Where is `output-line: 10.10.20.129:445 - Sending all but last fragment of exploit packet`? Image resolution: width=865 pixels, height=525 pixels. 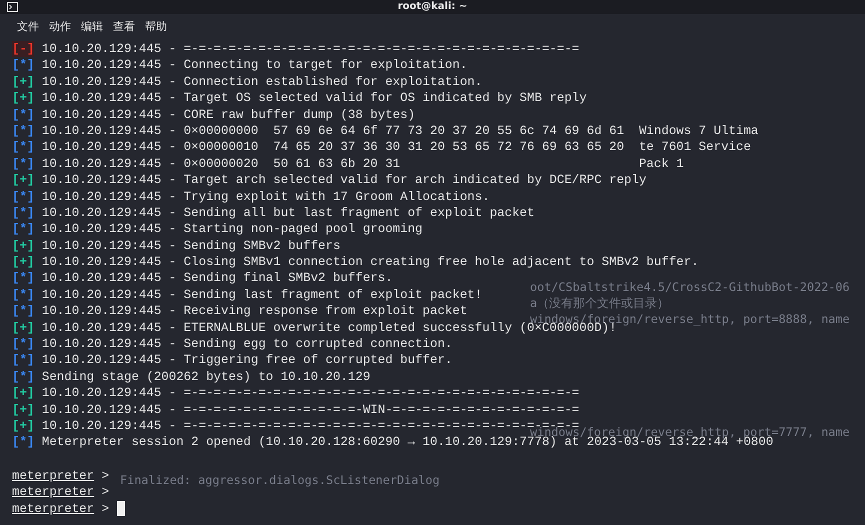
output-line: 10.10.20.129:445 - Sending all but last fragment of exploit packet is located at coordinates (288, 213).